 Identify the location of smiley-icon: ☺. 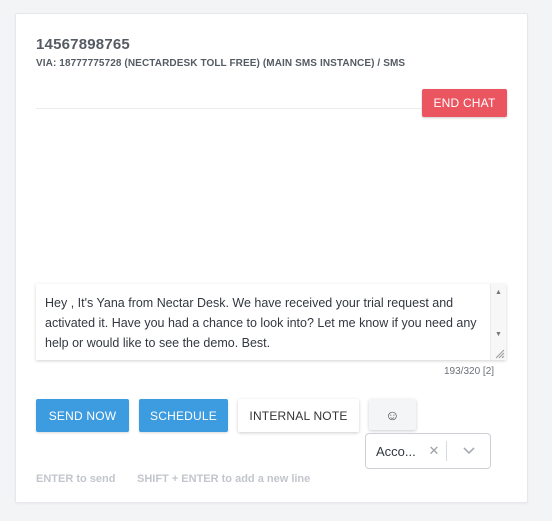
(392, 414).